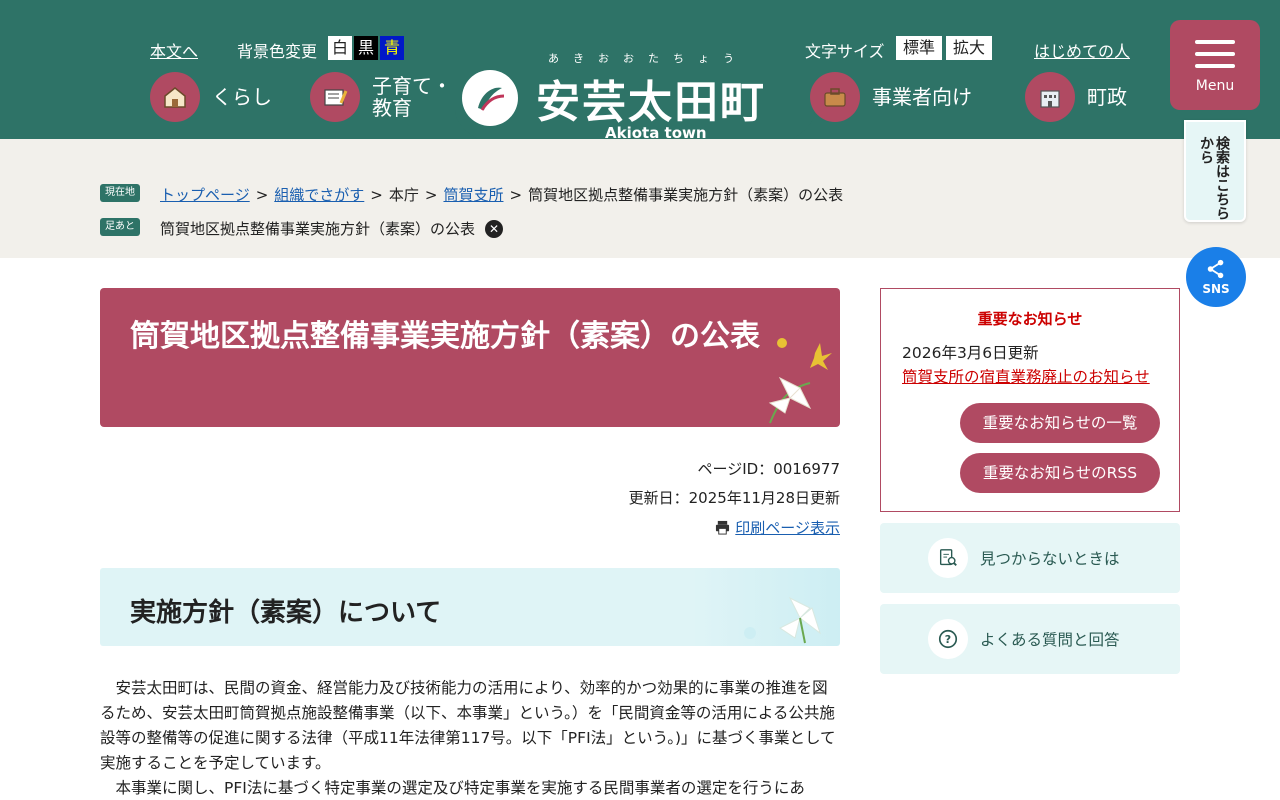 The height and width of the screenshot is (800, 1280). What do you see at coordinates (734, 498) in the screenshot?
I see `updated-date: 更新日：2025年11月28日更新` at bounding box center [734, 498].